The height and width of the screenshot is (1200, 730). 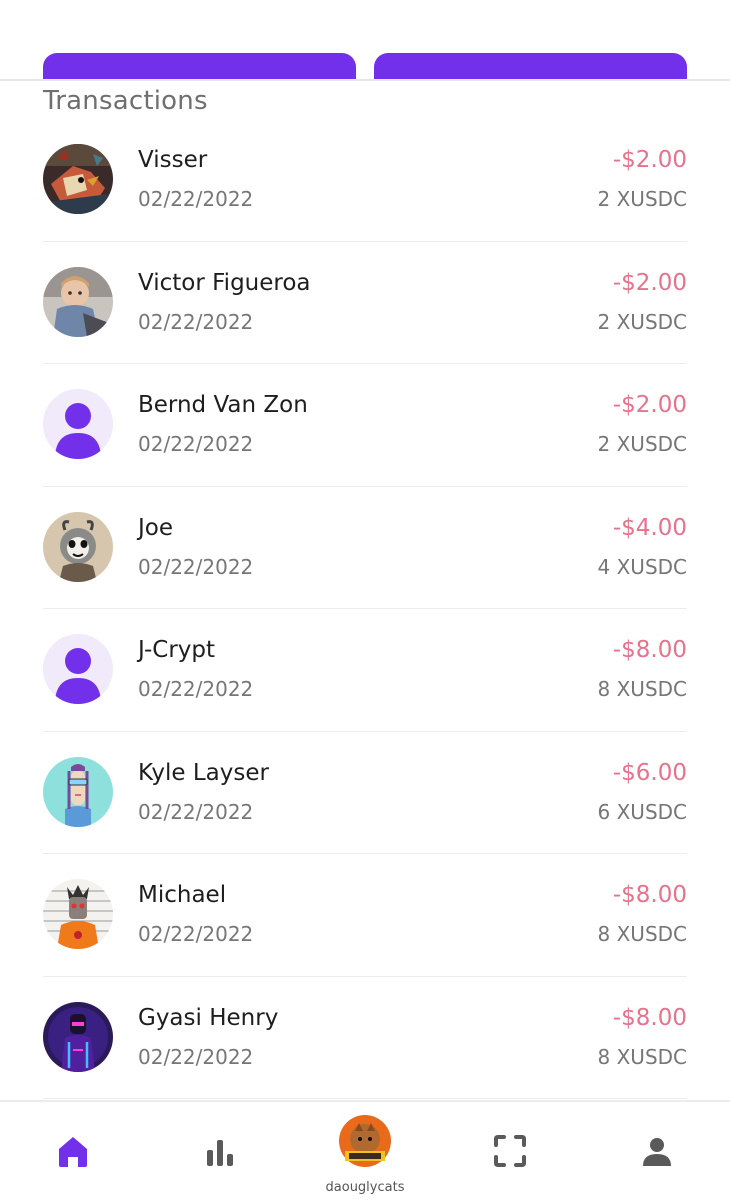 I want to click on transaction-row: Gyasi Henry 02/22/2022 -$8.00 8 XUSDC, so click(x=365, y=1038).